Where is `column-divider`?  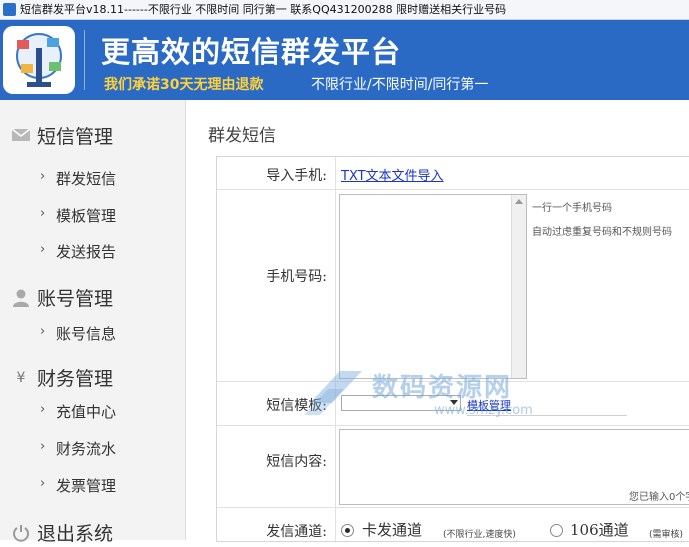
column-divider is located at coordinates (335, 349).